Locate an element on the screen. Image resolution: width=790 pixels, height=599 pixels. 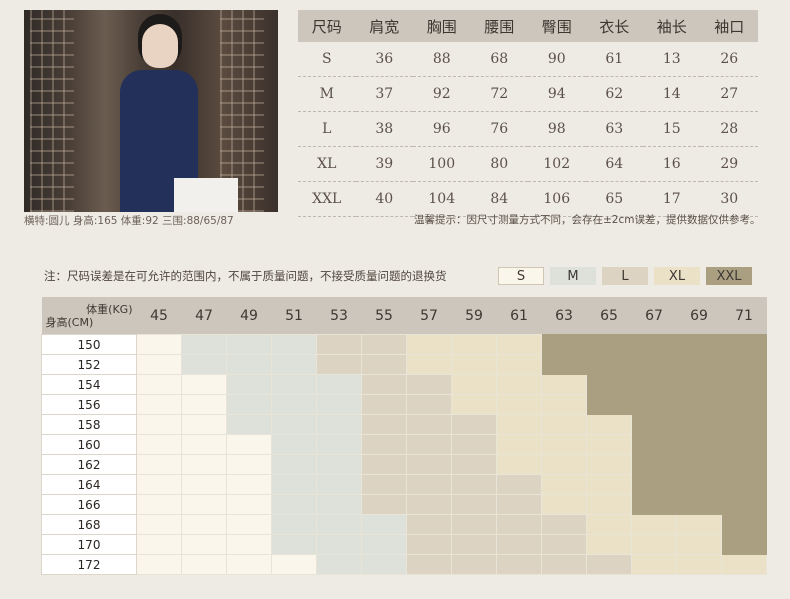
height-label: 152 is located at coordinates (89, 364).